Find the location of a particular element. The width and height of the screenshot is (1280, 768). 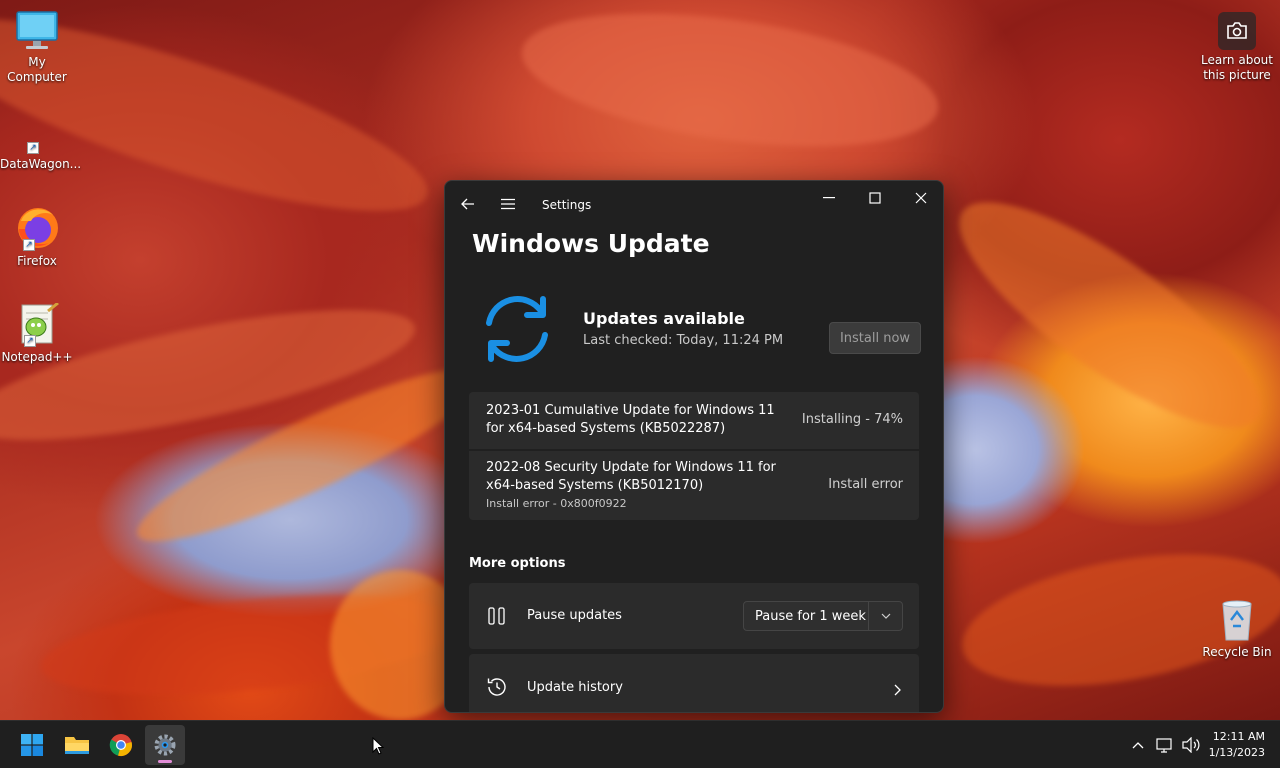

notepad-plus-plus-icon: ↗ is located at coordinates (37, 324).